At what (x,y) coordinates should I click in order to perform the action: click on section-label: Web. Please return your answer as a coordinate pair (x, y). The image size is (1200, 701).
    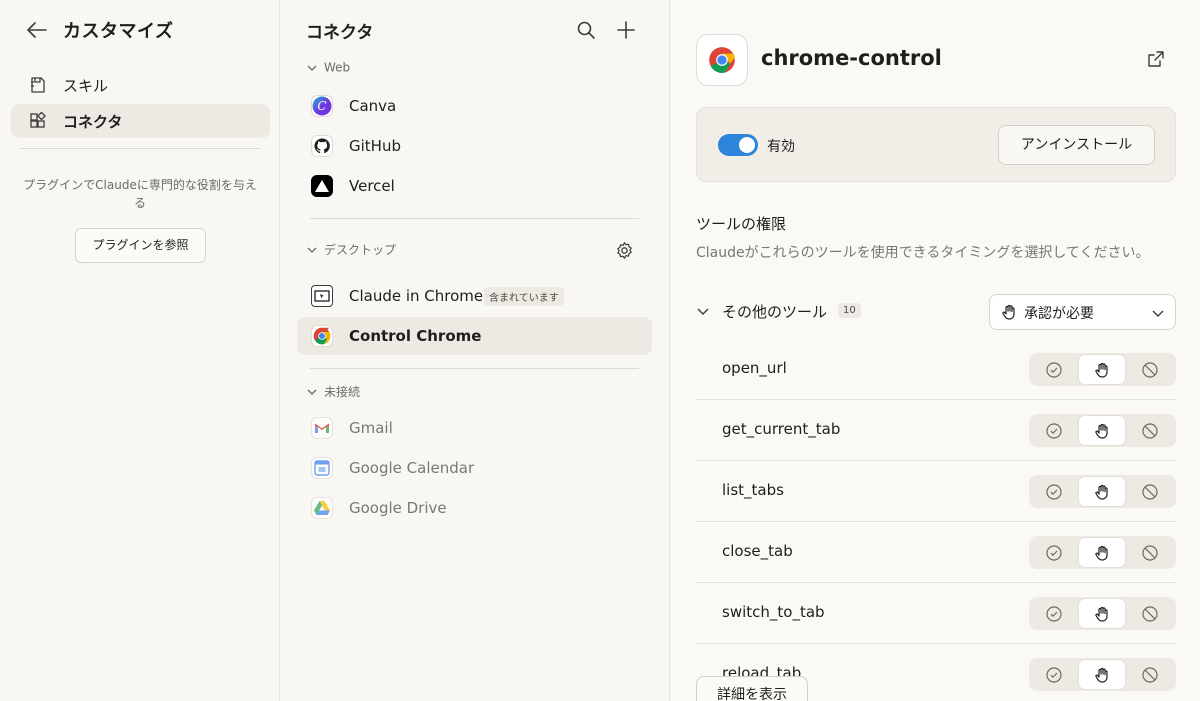
    Looking at the image, I should click on (337, 67).